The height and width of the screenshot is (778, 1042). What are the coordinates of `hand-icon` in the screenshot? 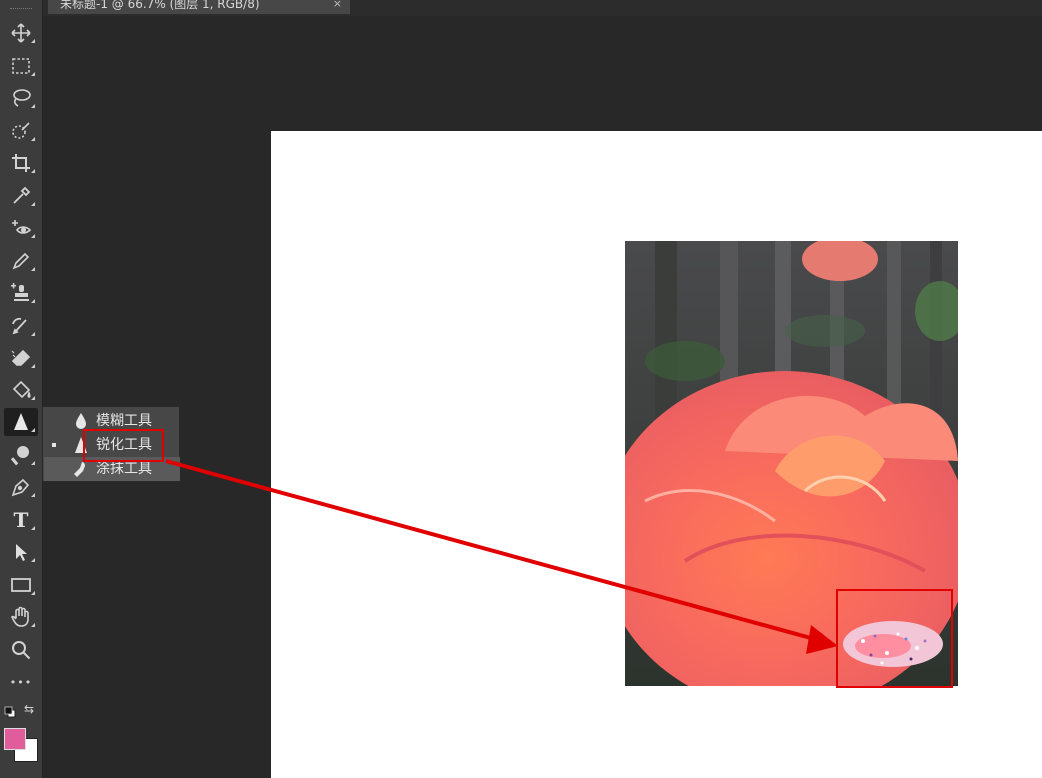 It's located at (20, 616).